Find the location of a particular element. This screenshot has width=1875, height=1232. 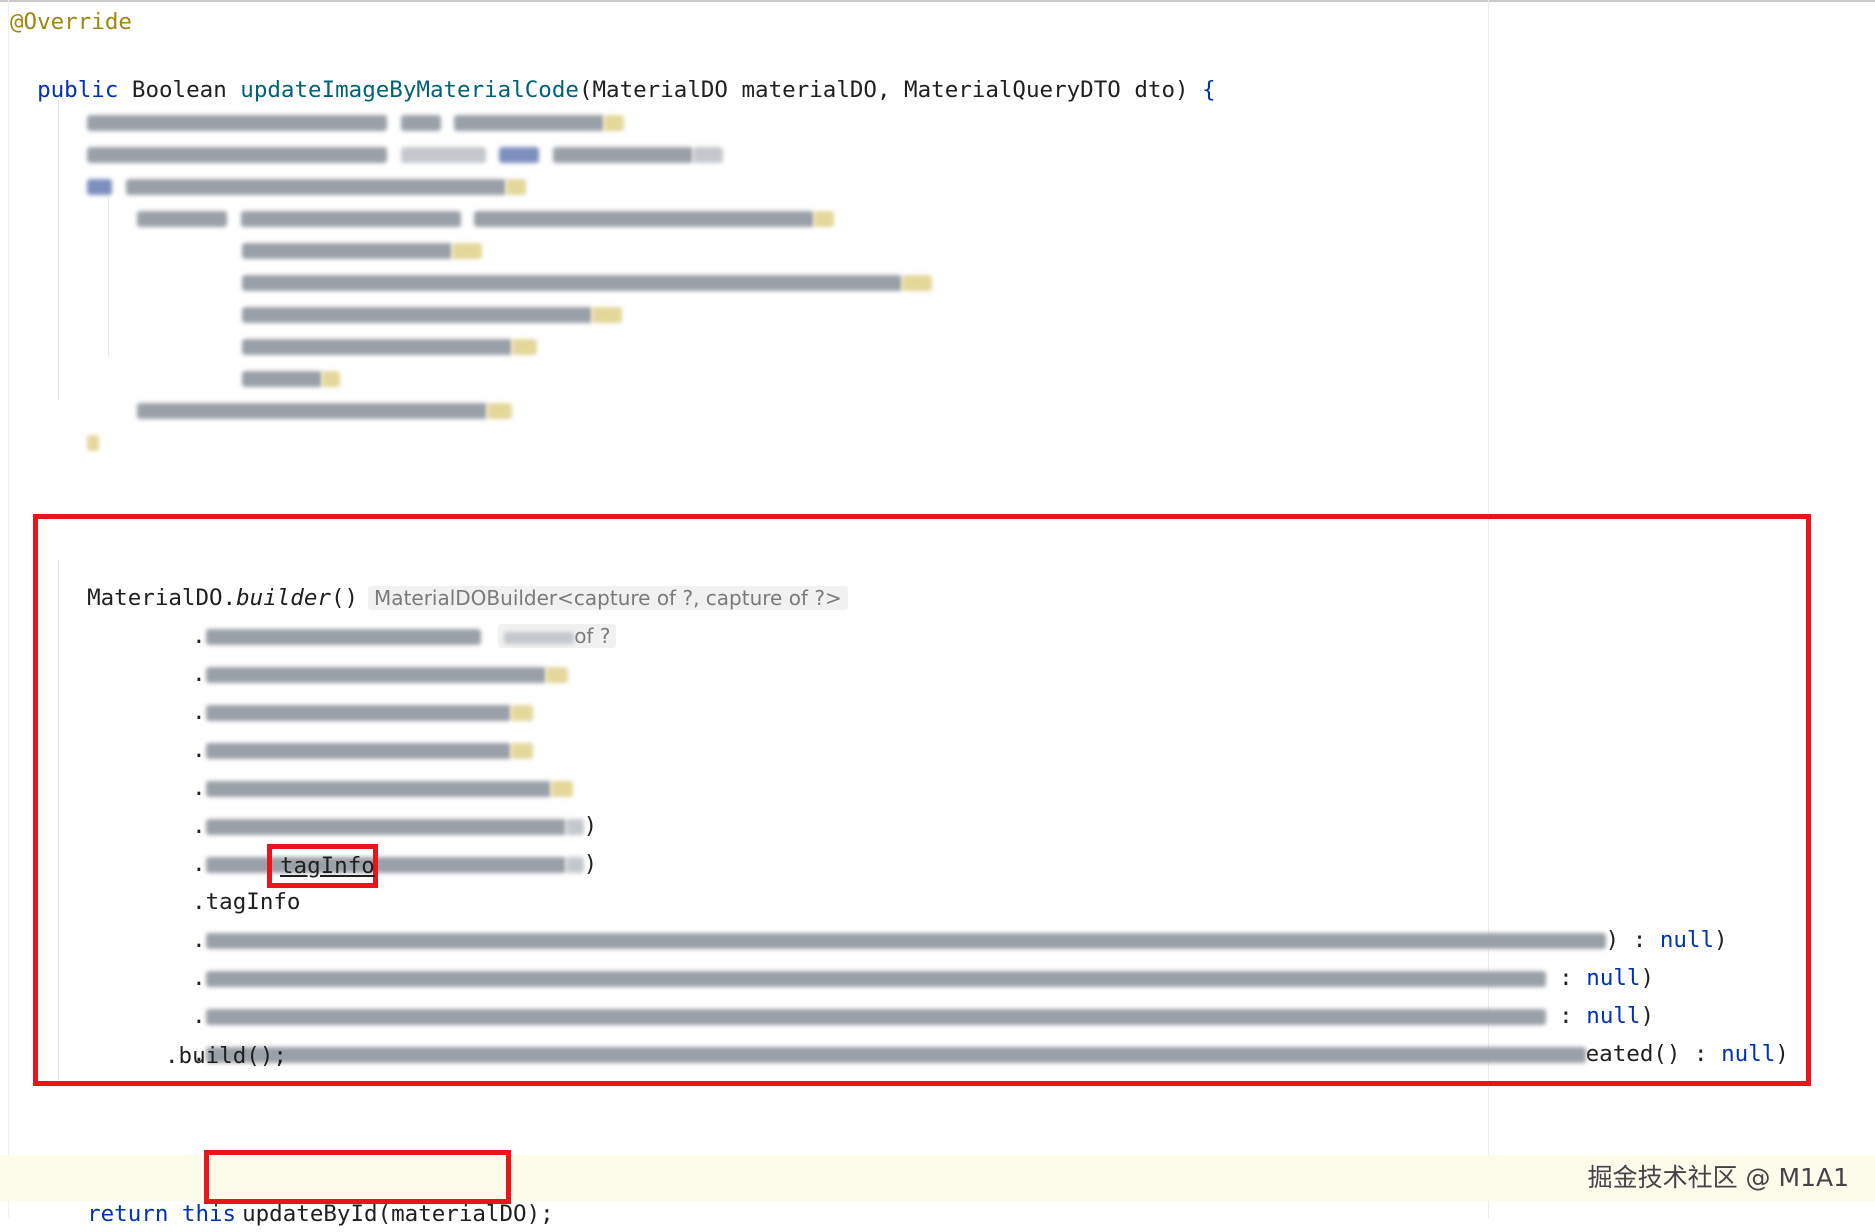

builder-safety-stock-line: .) : null) is located at coordinates (960, 940).